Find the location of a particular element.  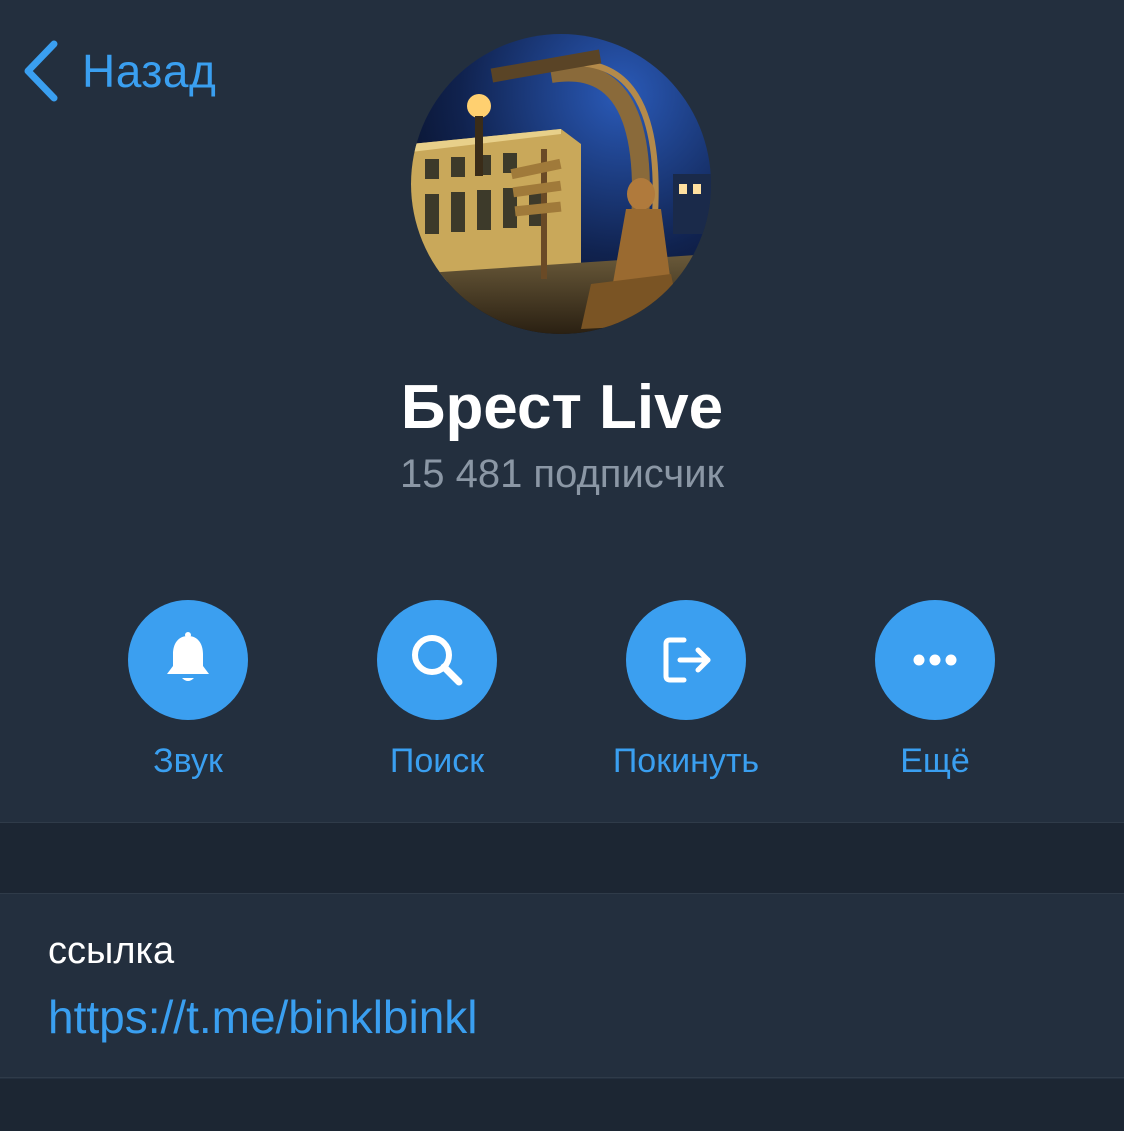

leave-label: Покинуть is located at coordinates (686, 761).